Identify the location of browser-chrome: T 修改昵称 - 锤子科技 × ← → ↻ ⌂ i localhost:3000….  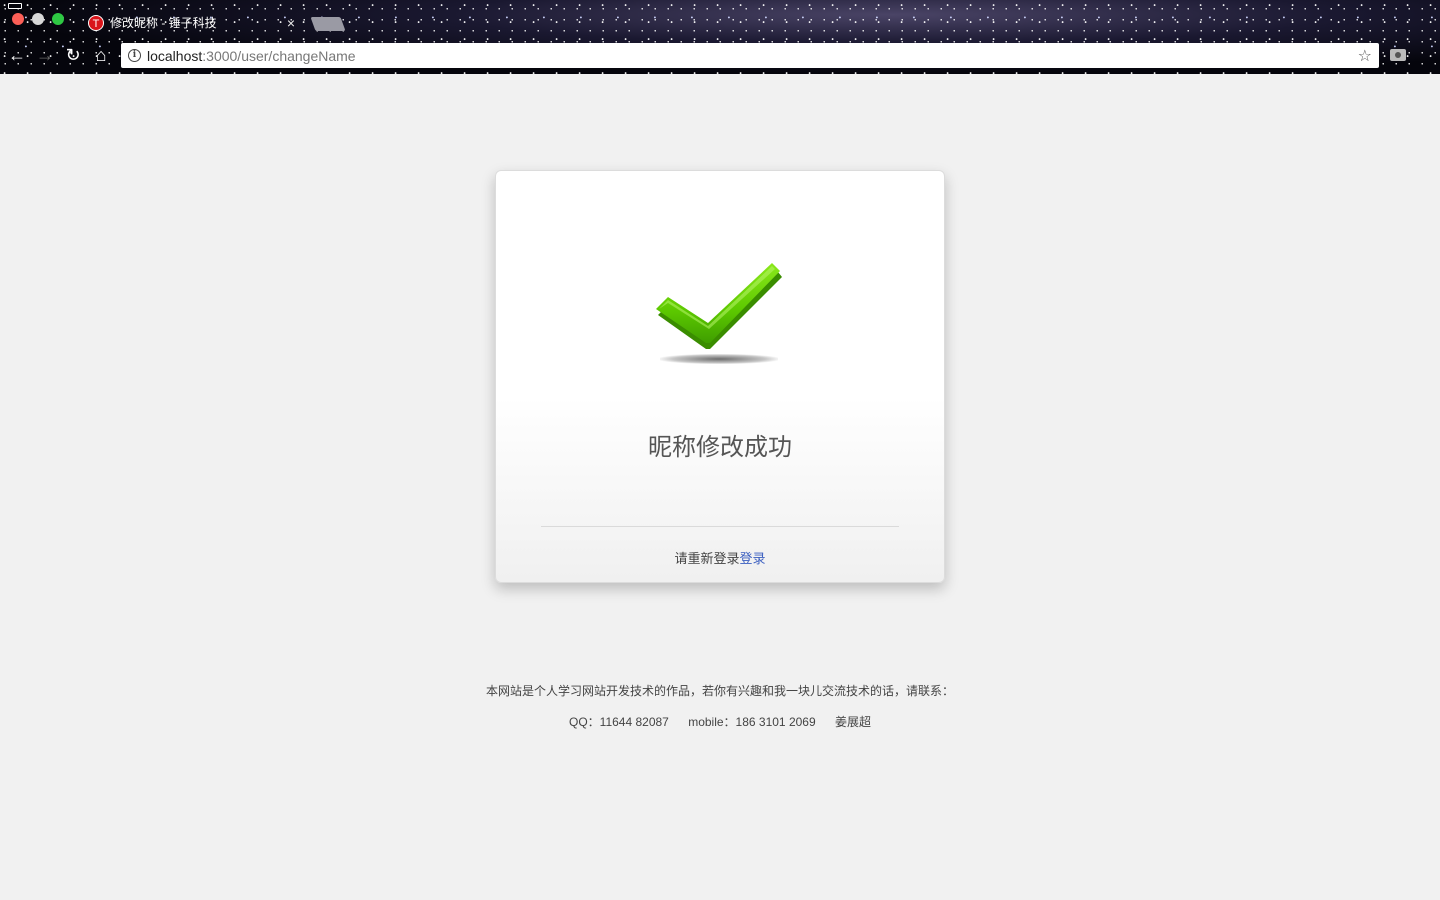
(720, 37).